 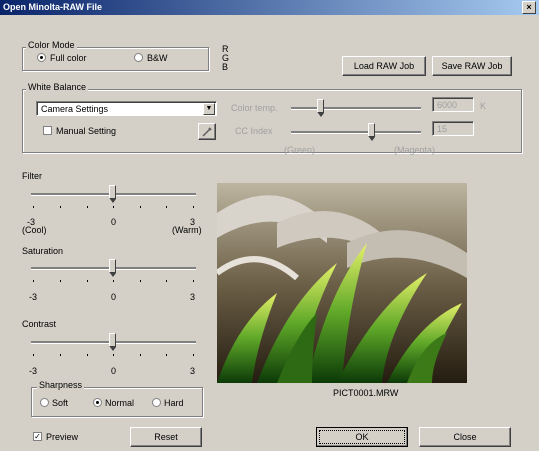 What do you see at coordinates (209, 109) in the screenshot?
I see `chevron-down-icon: ▼` at bounding box center [209, 109].